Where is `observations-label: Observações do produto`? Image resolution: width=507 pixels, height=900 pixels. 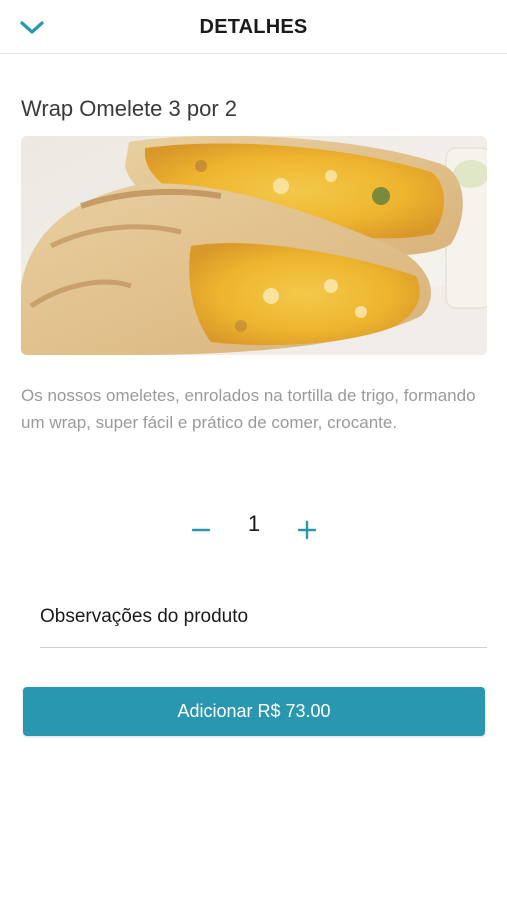 observations-label: Observações do produto is located at coordinates (144, 616).